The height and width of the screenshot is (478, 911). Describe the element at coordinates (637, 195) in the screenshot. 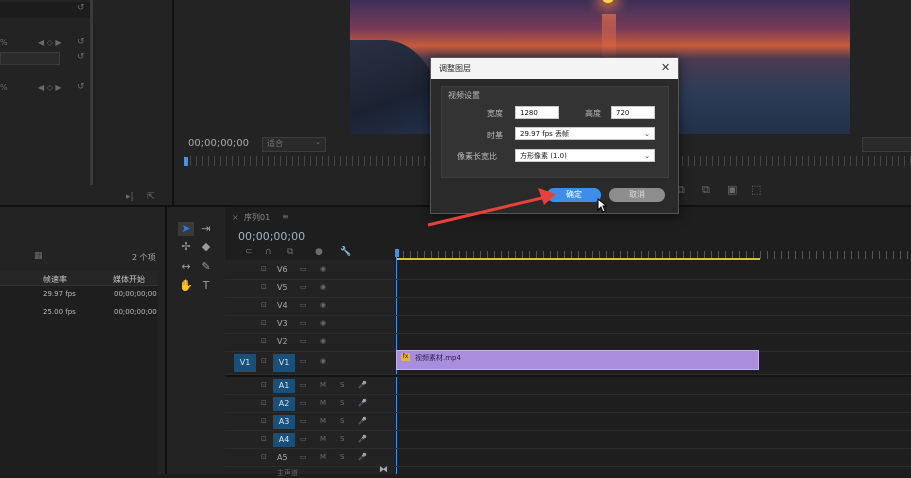

I see `cancel-button: 取消` at that location.